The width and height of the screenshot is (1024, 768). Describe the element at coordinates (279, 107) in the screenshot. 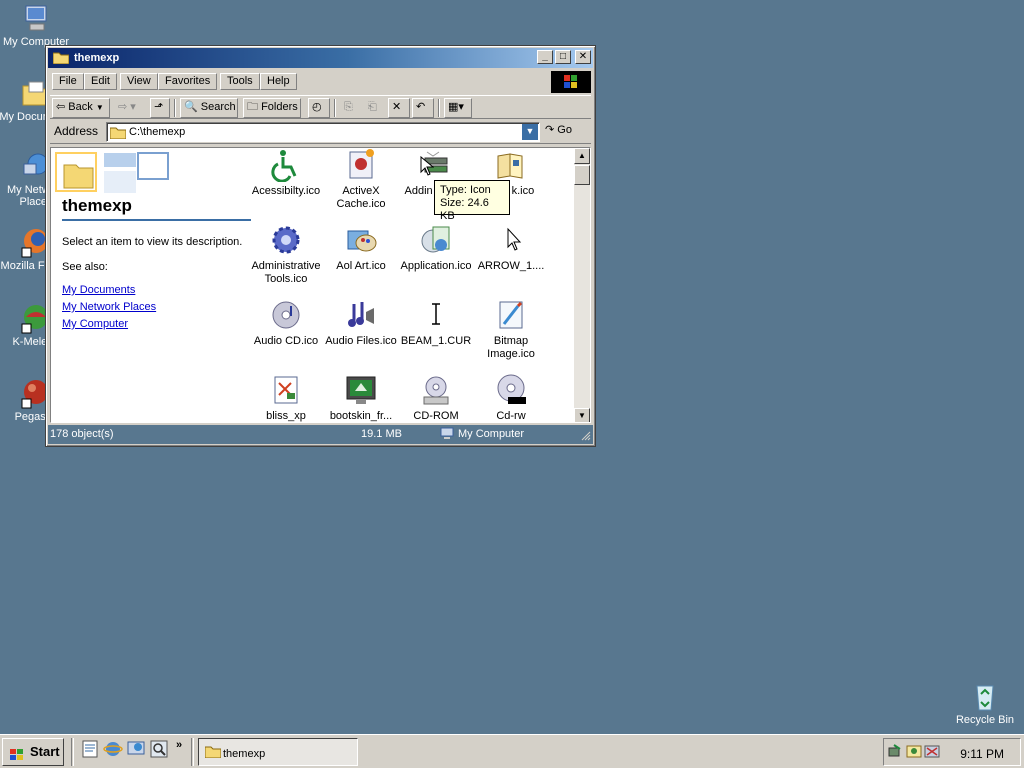

I see `folders-label: Folders` at that location.